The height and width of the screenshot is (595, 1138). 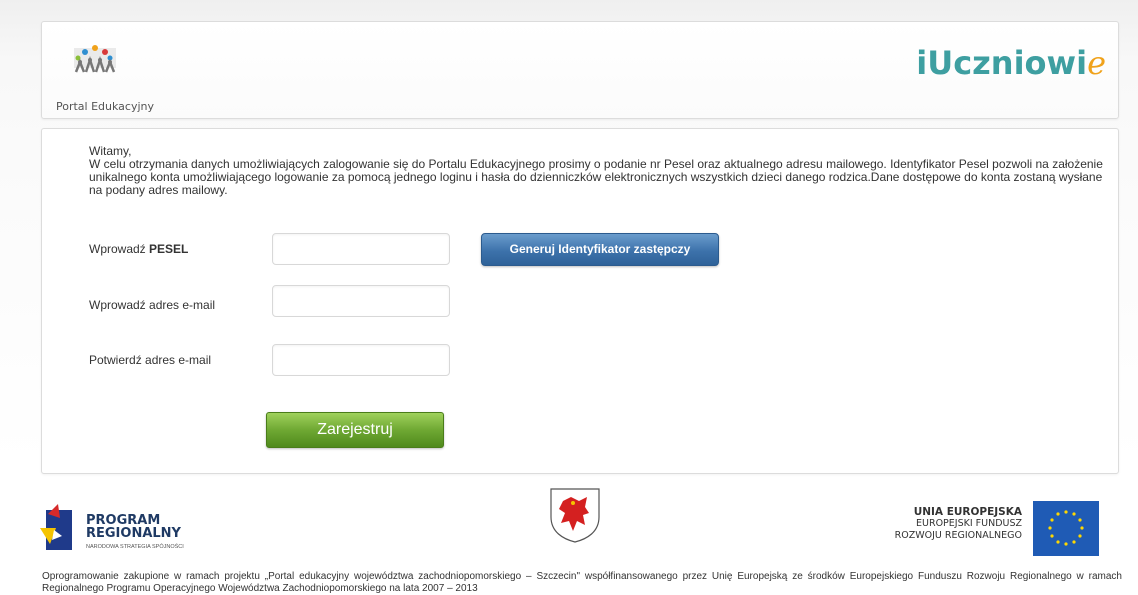 I want to click on program-star-icon, so click(x=56, y=527).